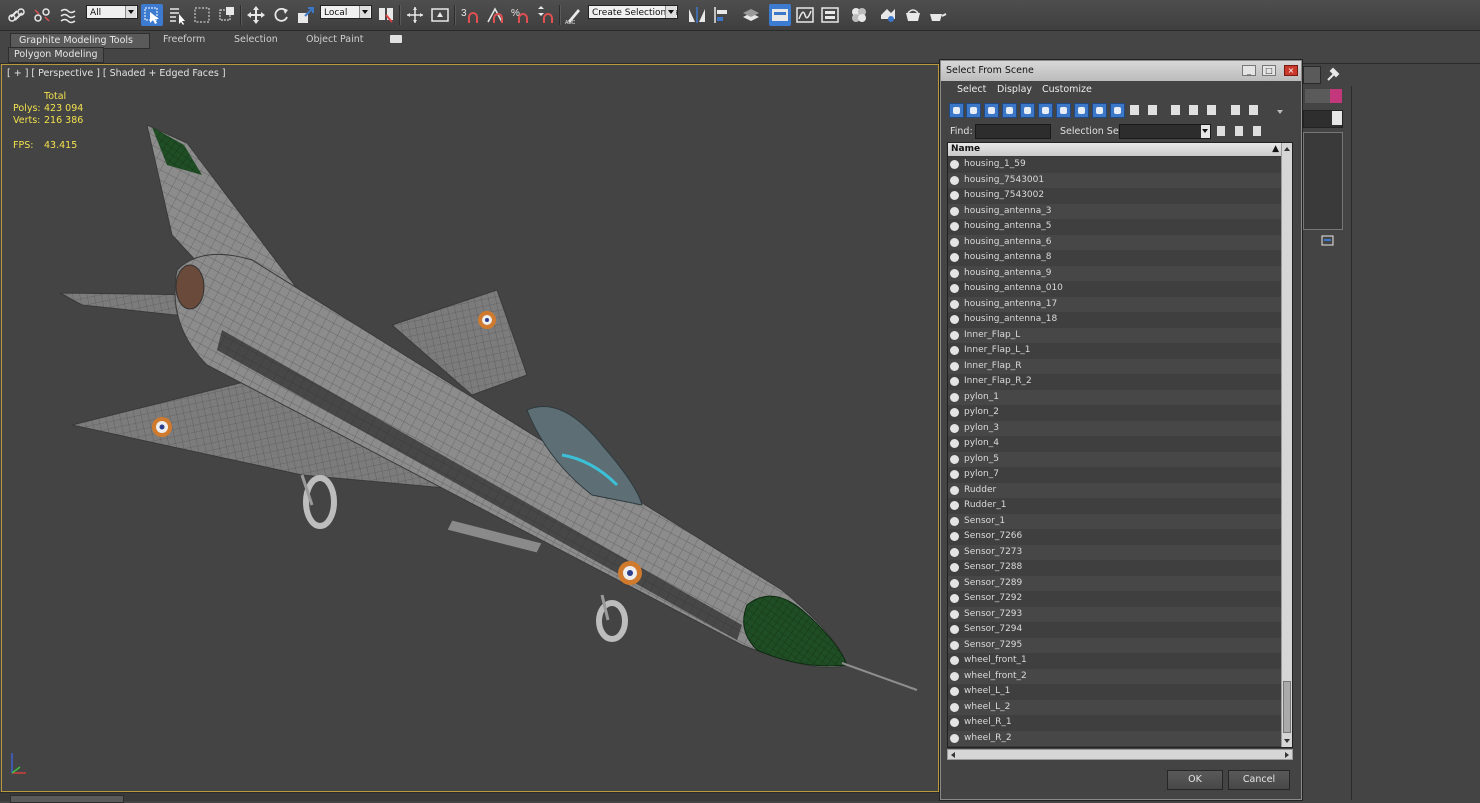 This screenshot has width=1480, height=803. What do you see at coordinates (1115, 366) in the screenshot?
I see `list-item: Inner_Flap_R` at bounding box center [1115, 366].